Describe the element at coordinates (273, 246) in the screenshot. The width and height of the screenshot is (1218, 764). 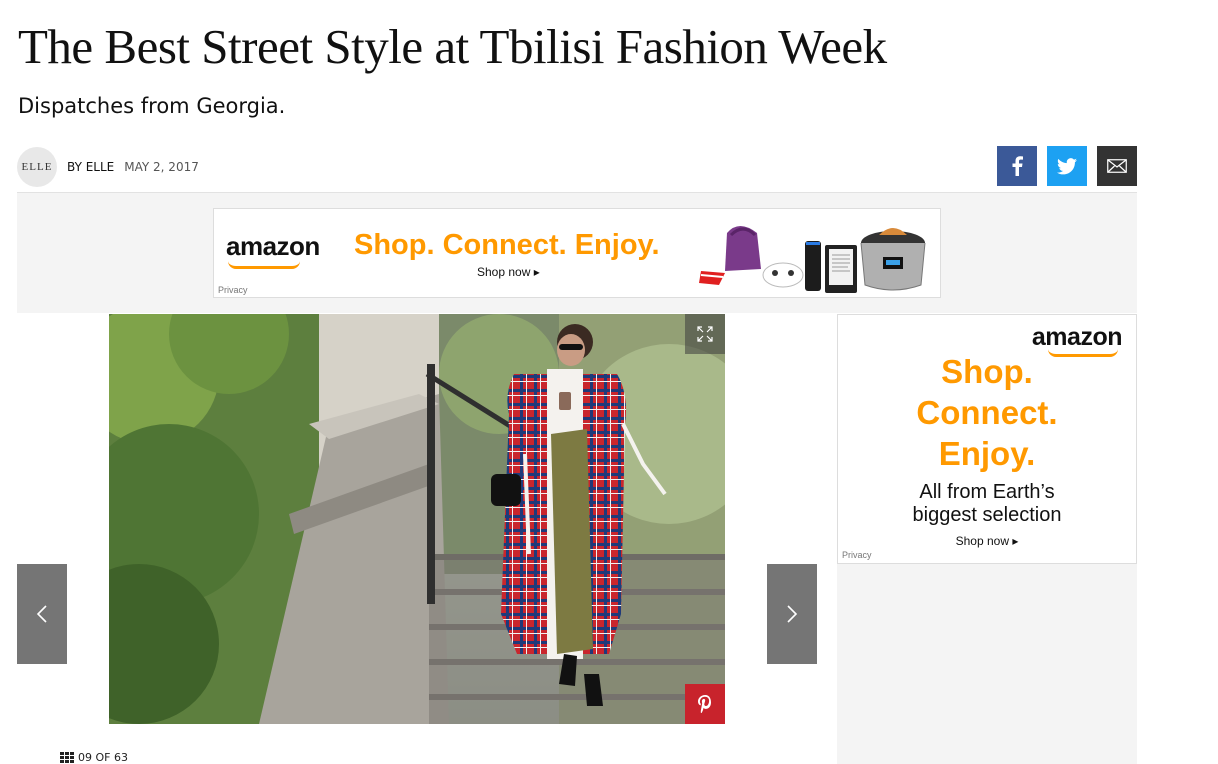
I see `banner-ad-logo: amazon` at that location.